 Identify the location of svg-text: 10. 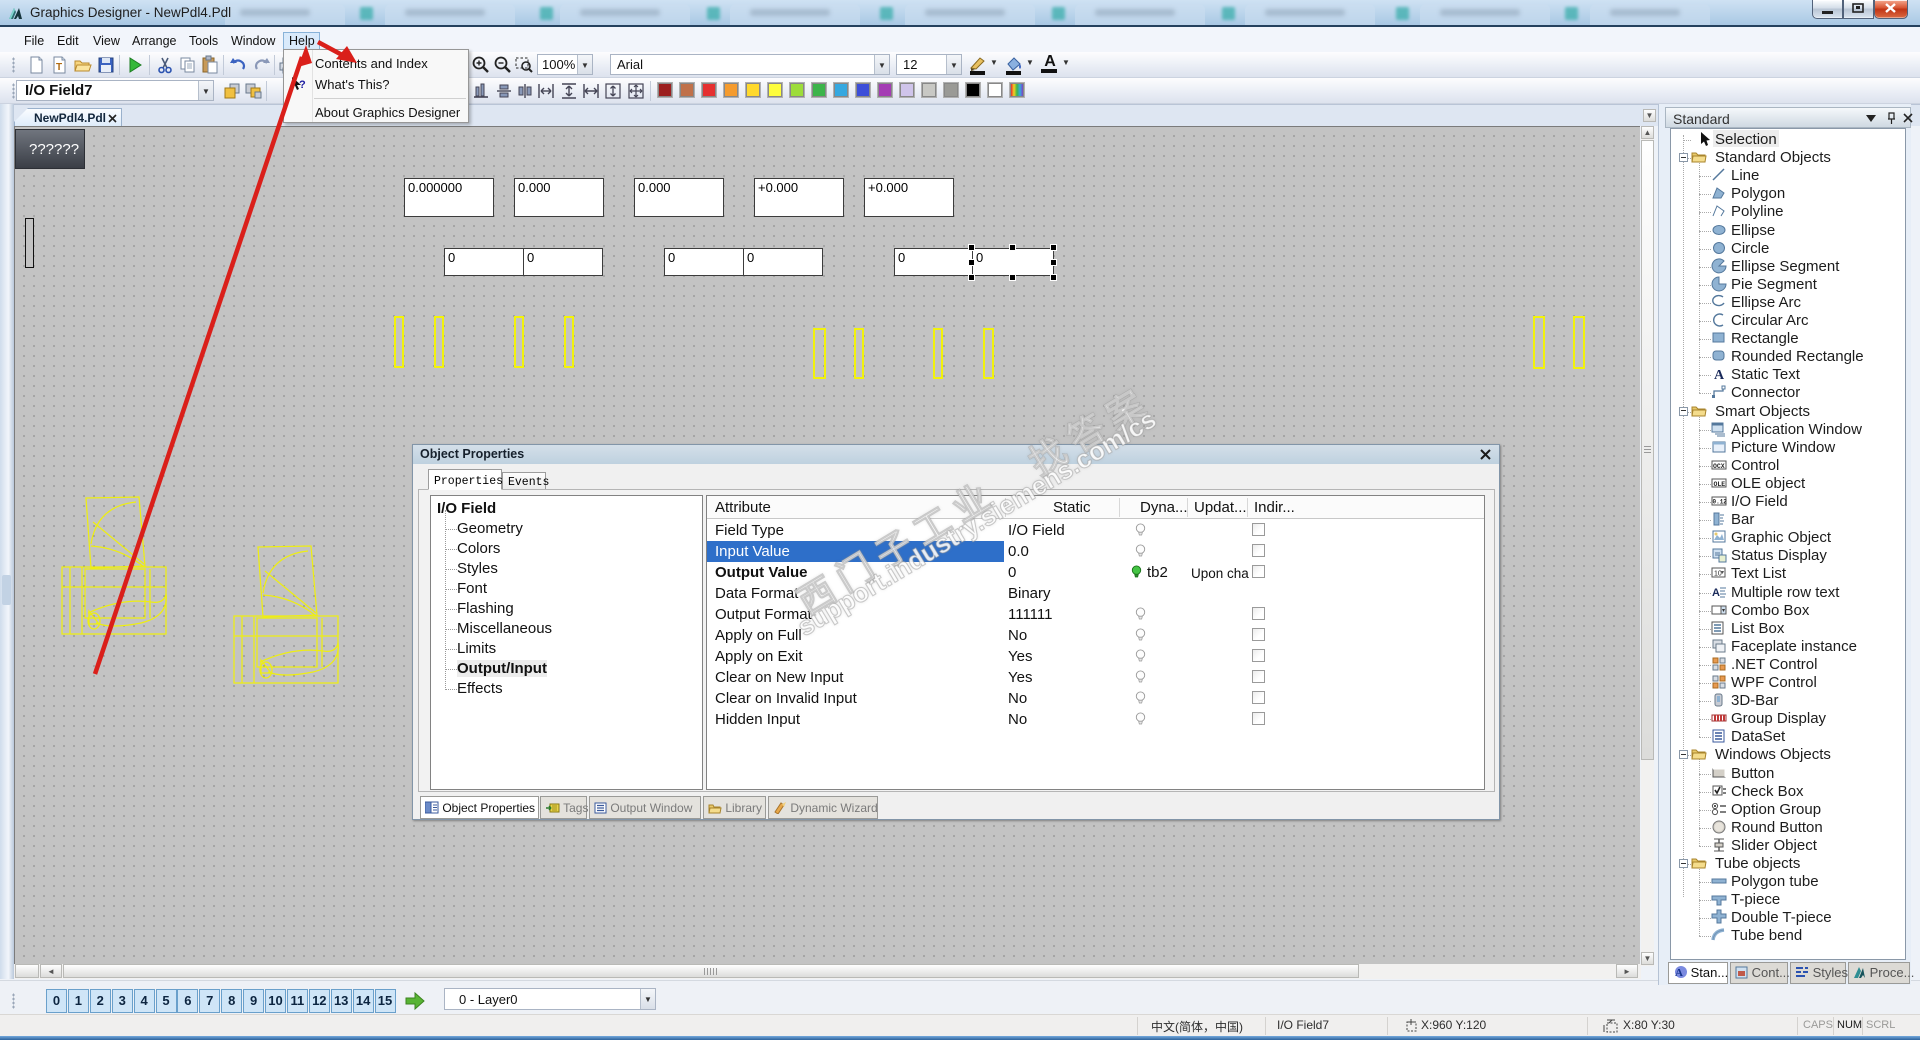
(1718, 574).